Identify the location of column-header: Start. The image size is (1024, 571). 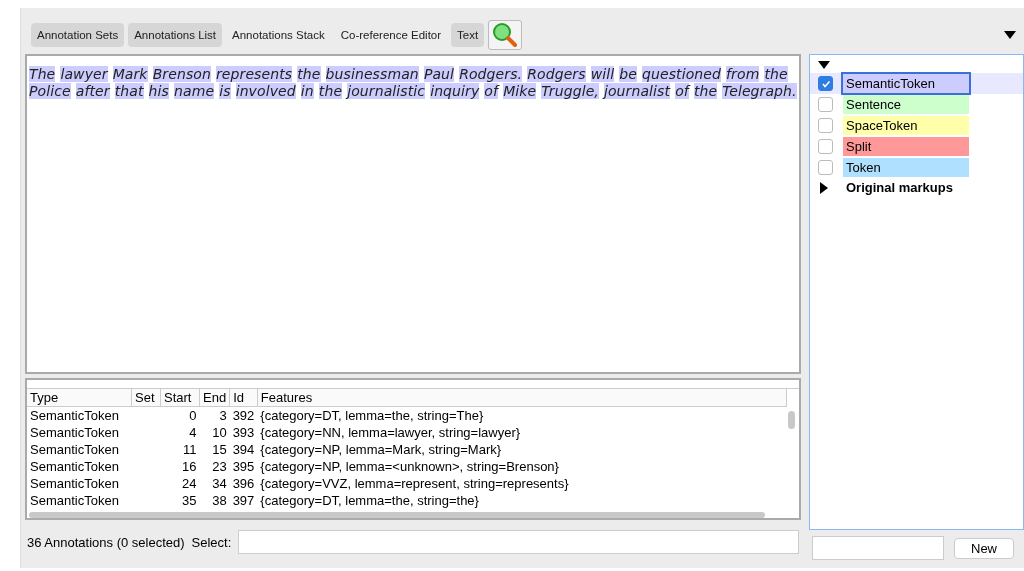
(180, 398).